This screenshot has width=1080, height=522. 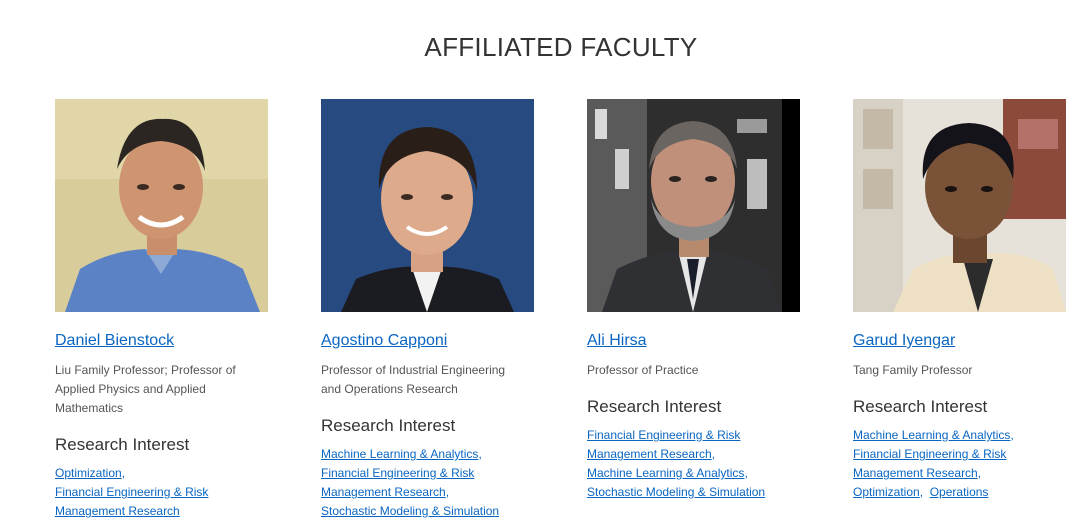 What do you see at coordinates (694, 341) in the screenshot?
I see `faculty-name-link: Ali Hirsa` at bounding box center [694, 341].